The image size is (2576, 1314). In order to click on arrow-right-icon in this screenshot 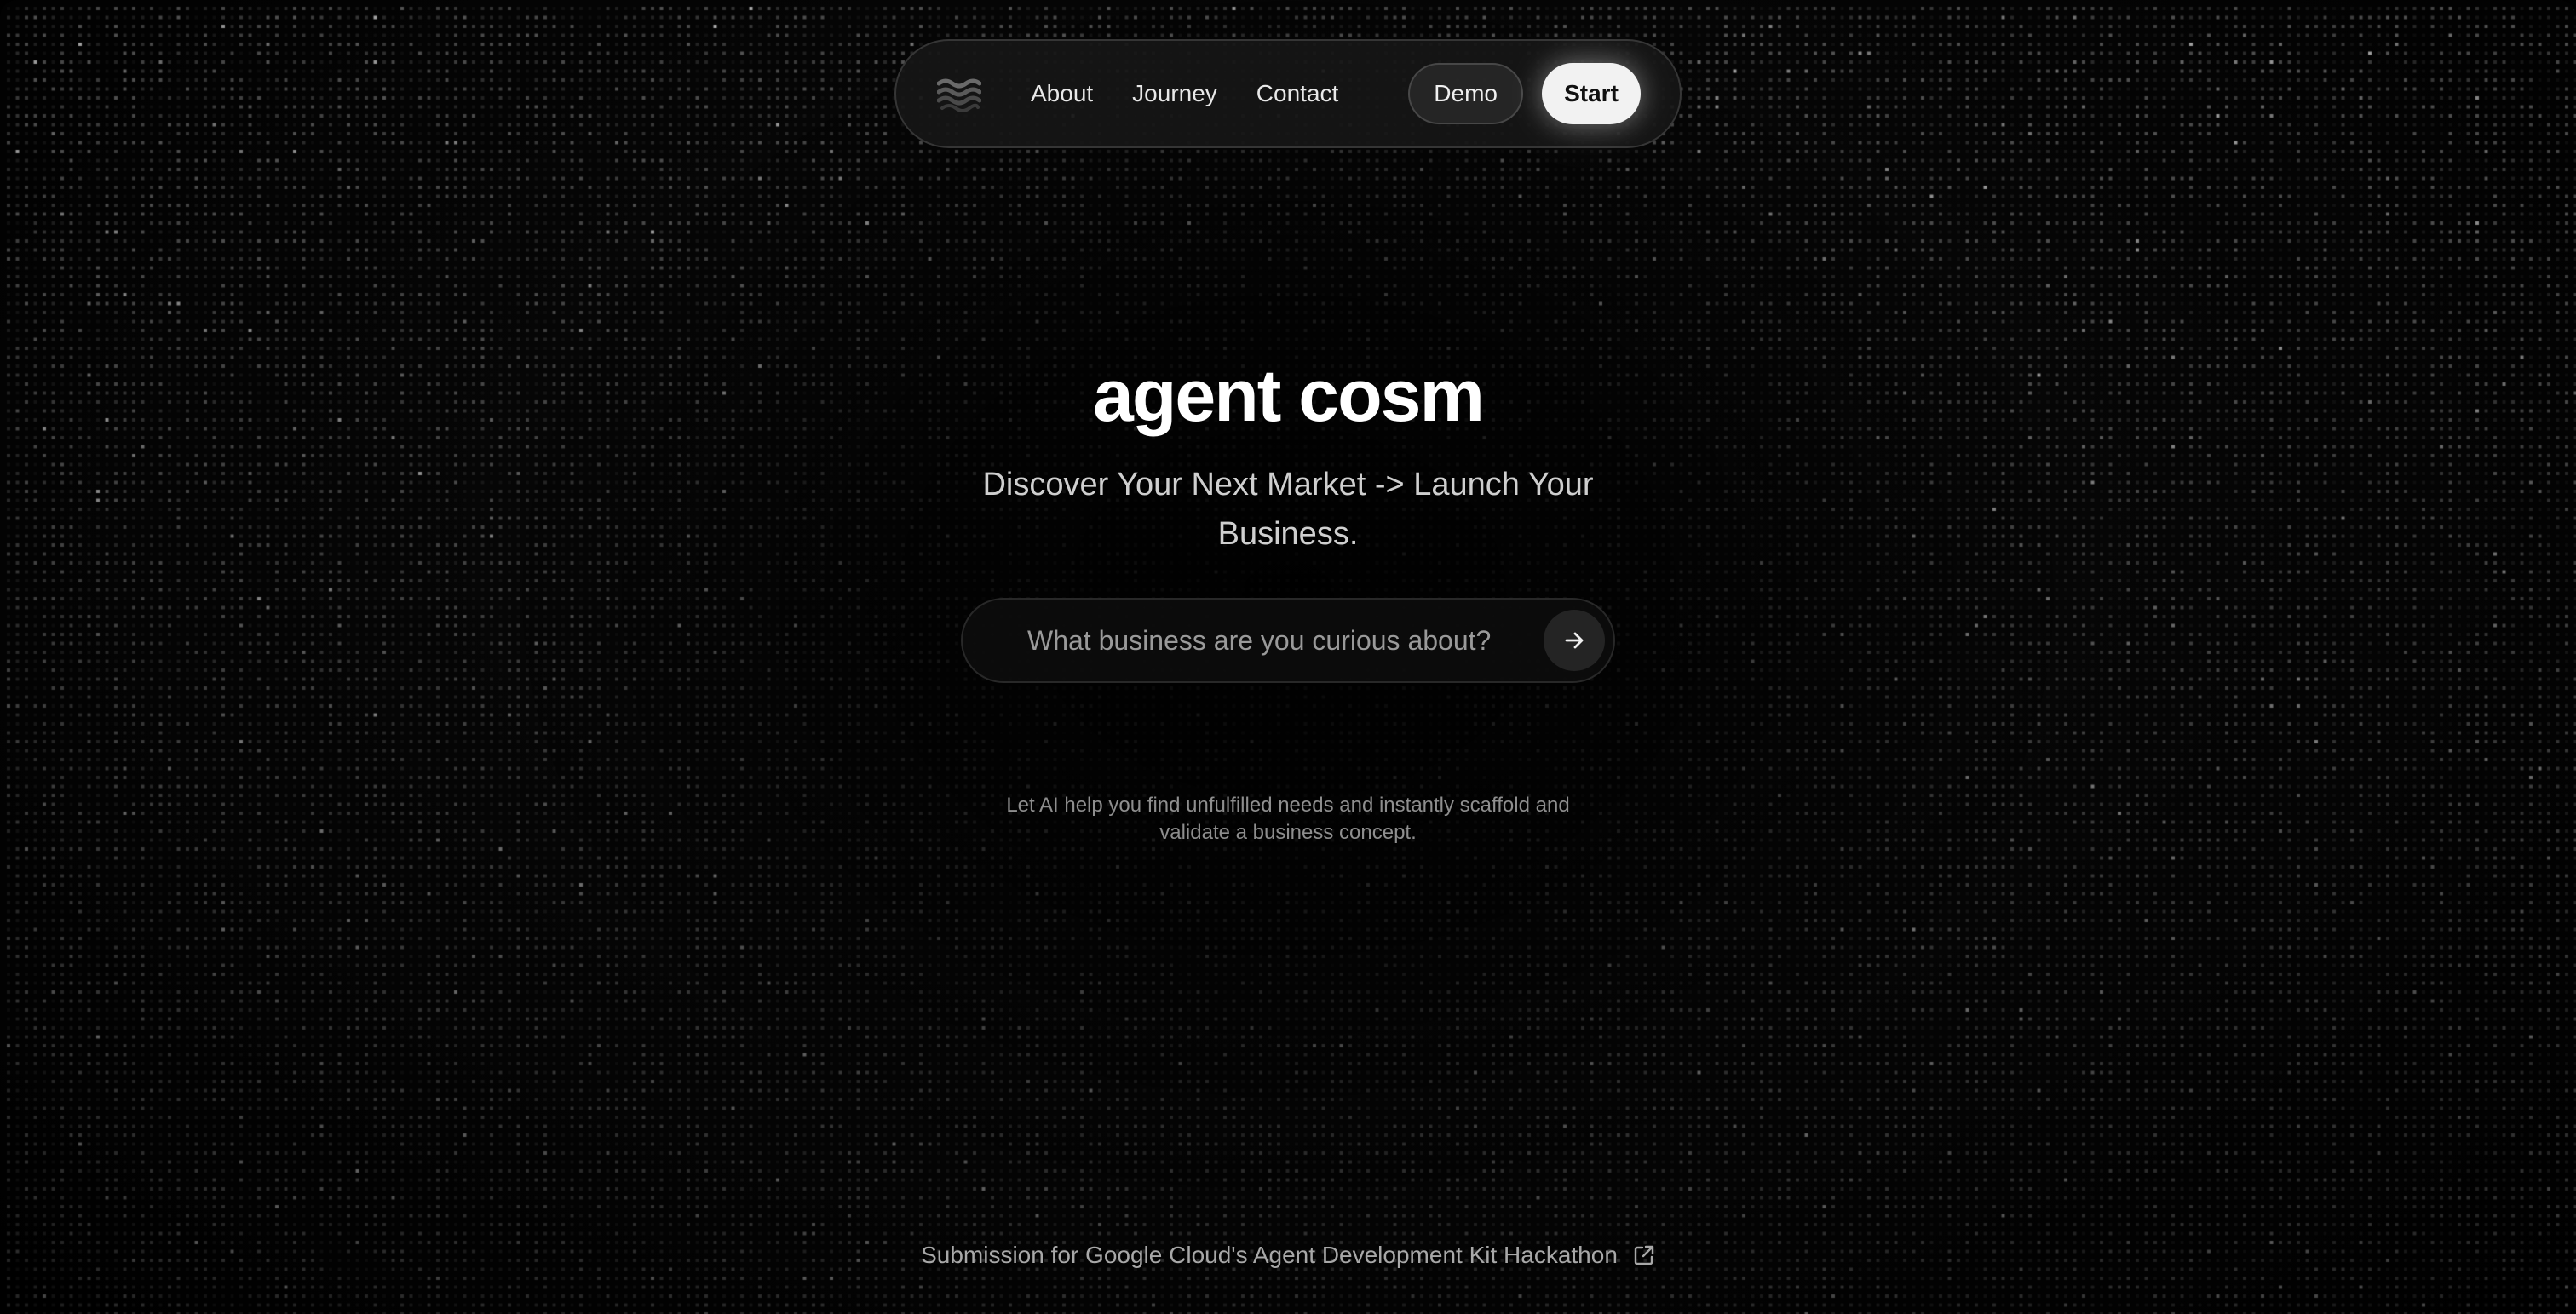, I will do `click(1574, 640)`.